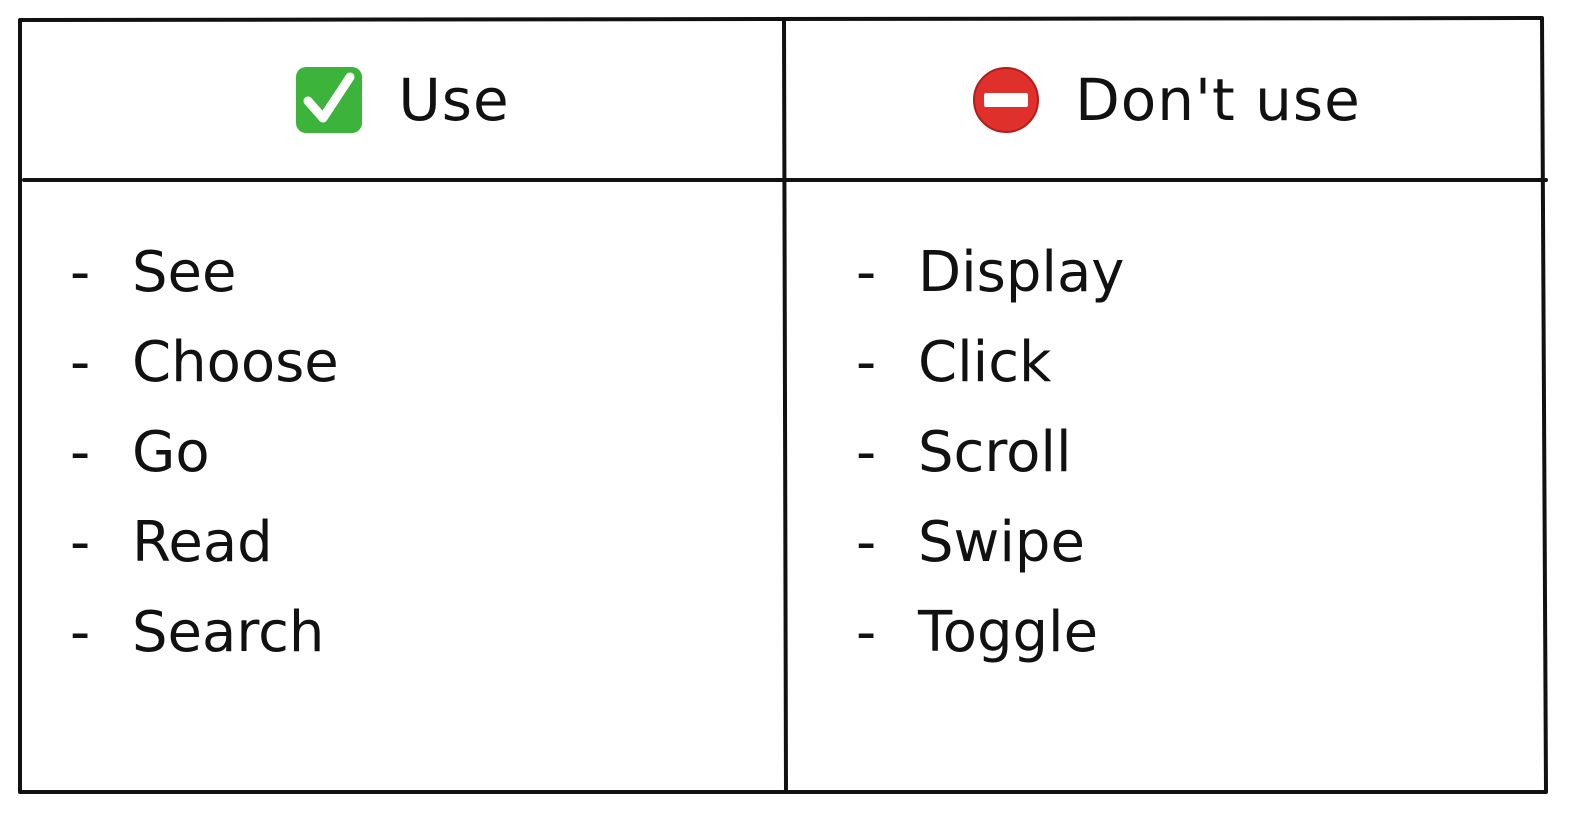 This screenshot has height=818, width=1574. Describe the element at coordinates (1006, 100) in the screenshot. I see `no-entry-icon` at that location.